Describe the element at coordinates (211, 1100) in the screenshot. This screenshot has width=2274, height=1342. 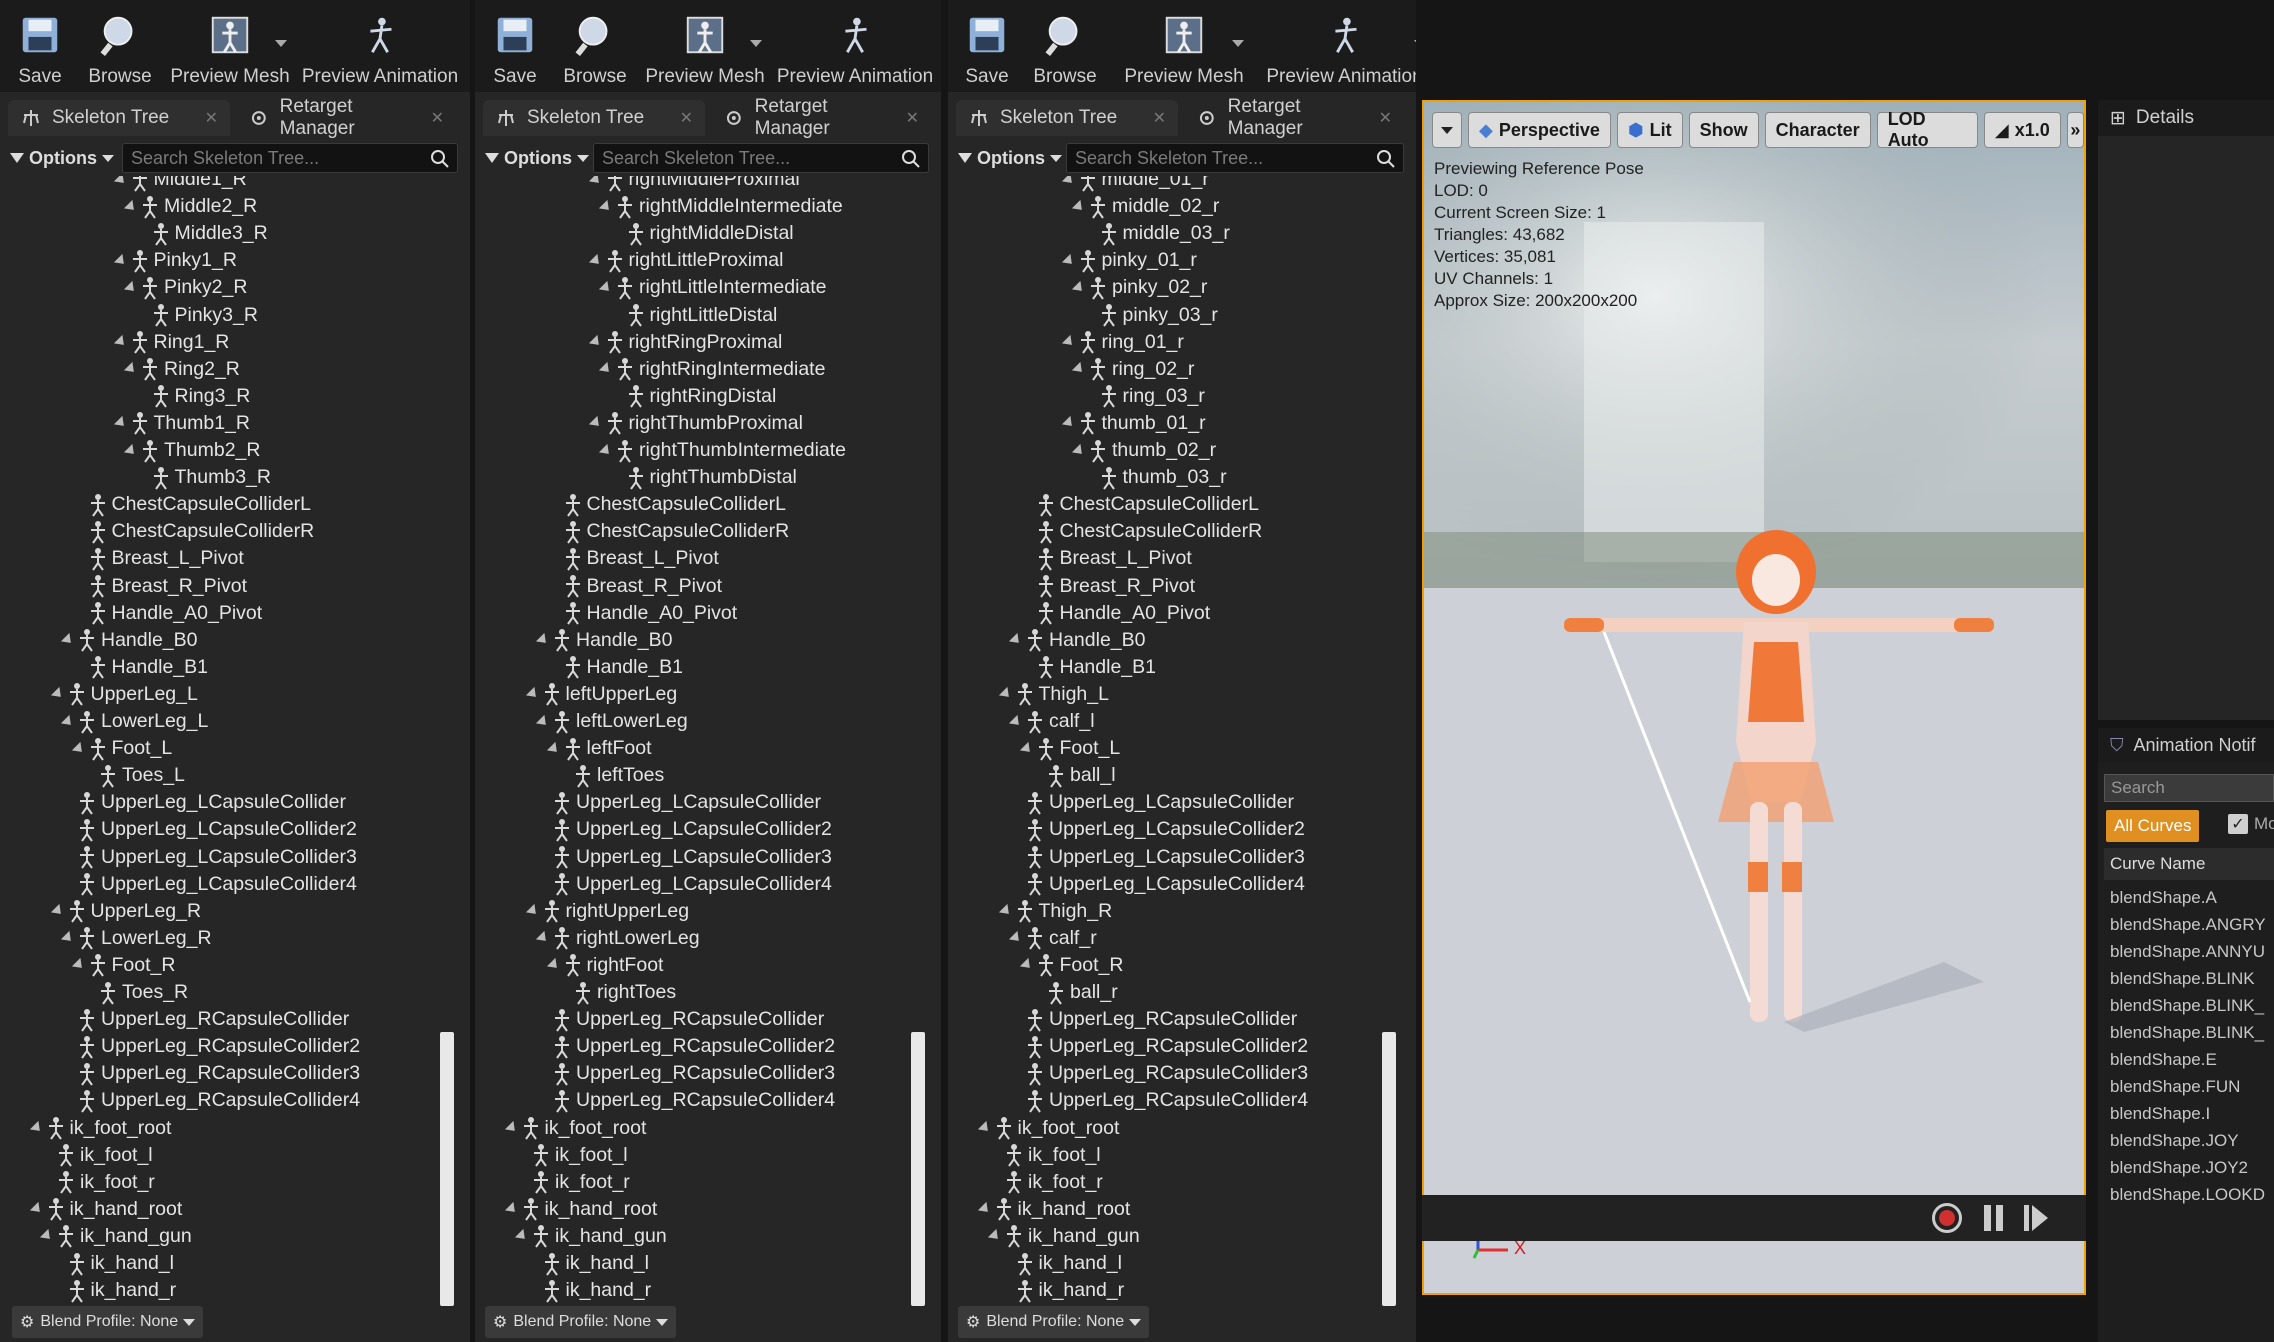
I see `tree-row: UpperLeg_RCapsuleCollider4` at that location.